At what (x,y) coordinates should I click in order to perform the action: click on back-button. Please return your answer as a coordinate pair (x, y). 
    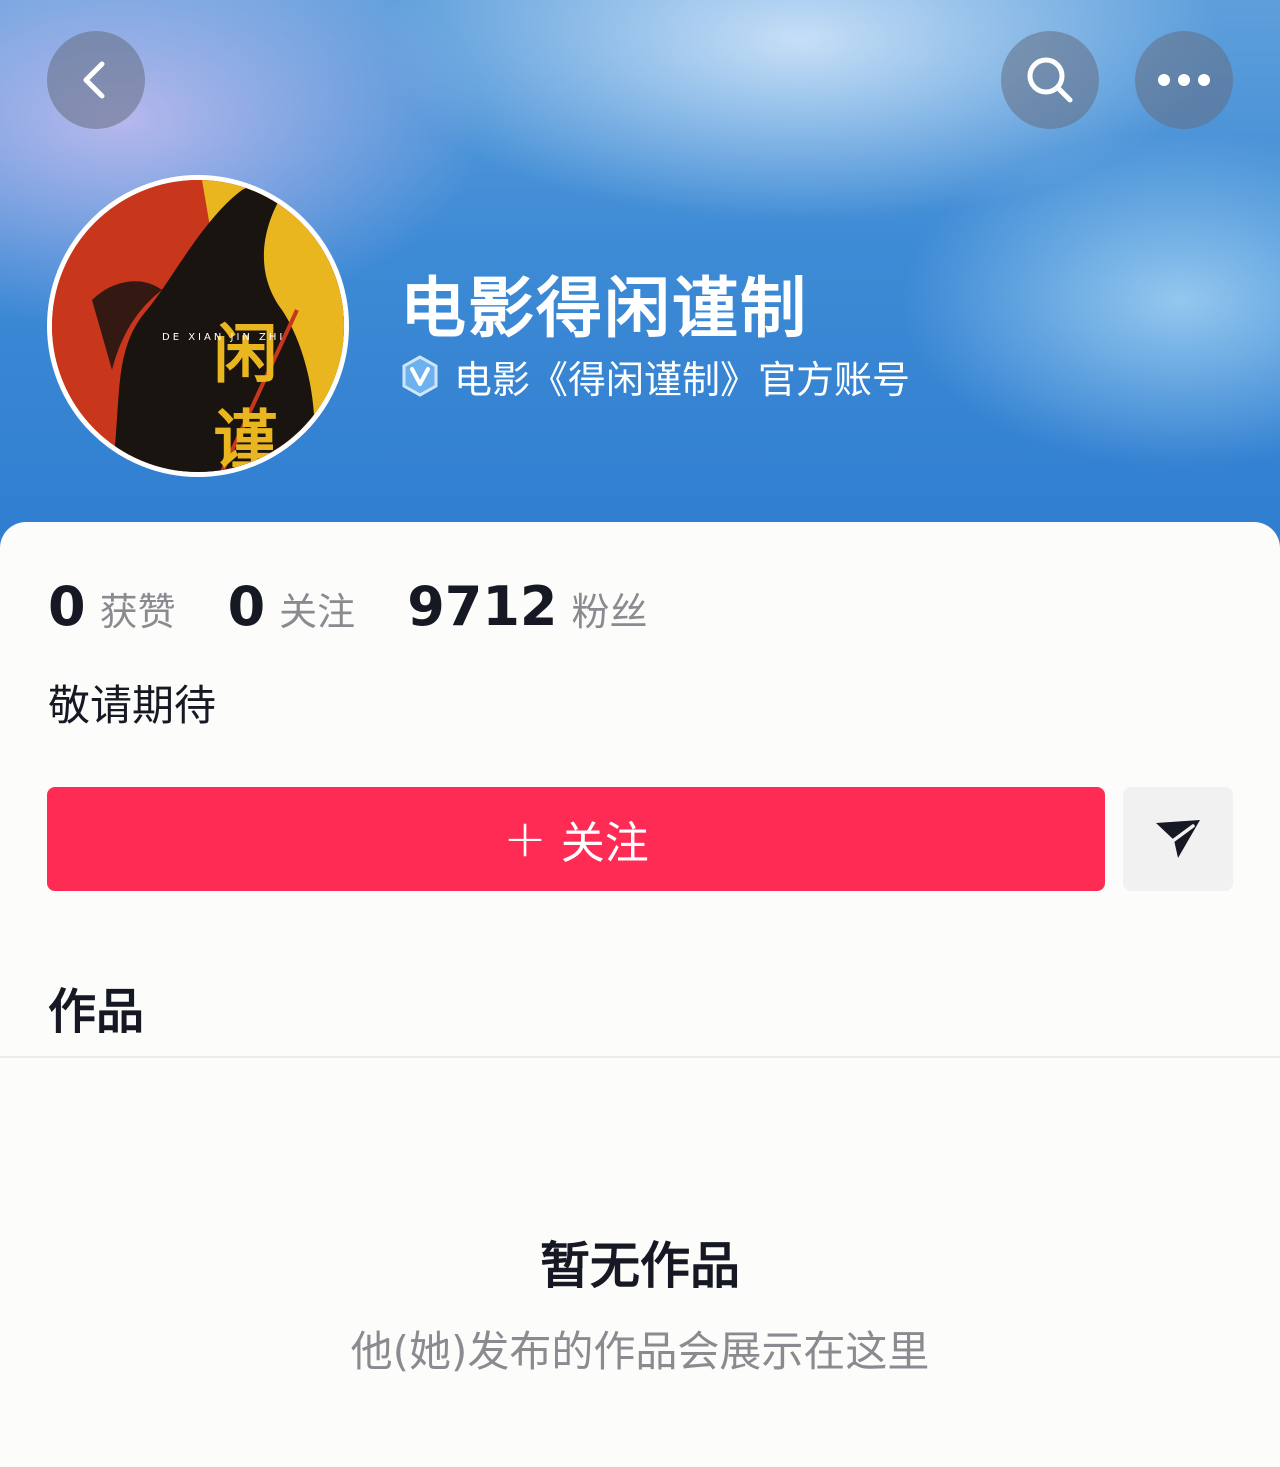
    Looking at the image, I should click on (96, 80).